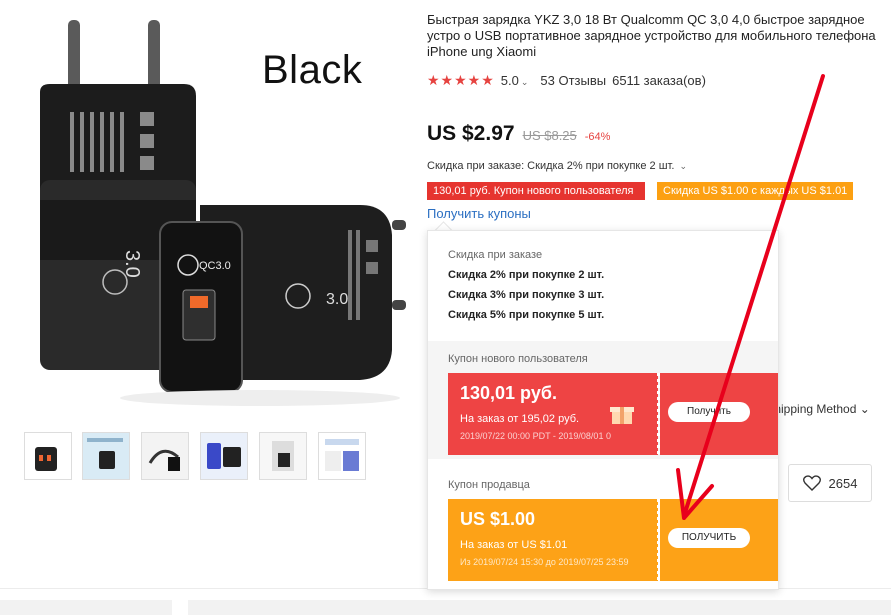 The image size is (891, 615). Describe the element at coordinates (709, 412) in the screenshot. I see `get-new-user-coupon-button: Получить` at that location.